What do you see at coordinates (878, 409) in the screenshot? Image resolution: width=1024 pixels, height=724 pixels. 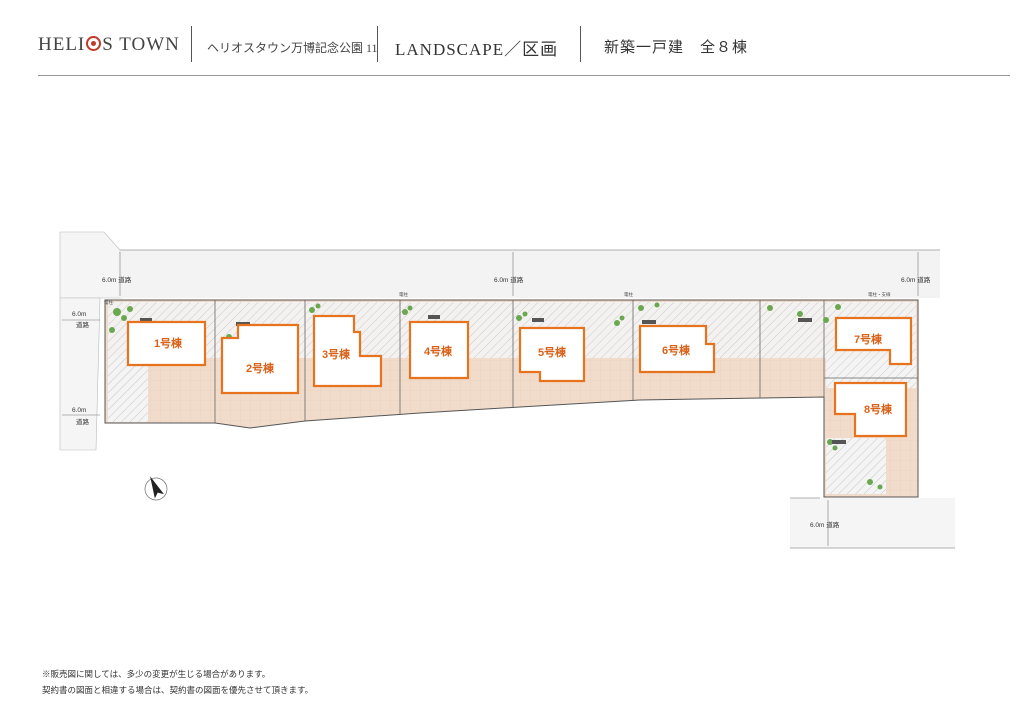 I see `lot-label-8: 8号棟` at bounding box center [878, 409].